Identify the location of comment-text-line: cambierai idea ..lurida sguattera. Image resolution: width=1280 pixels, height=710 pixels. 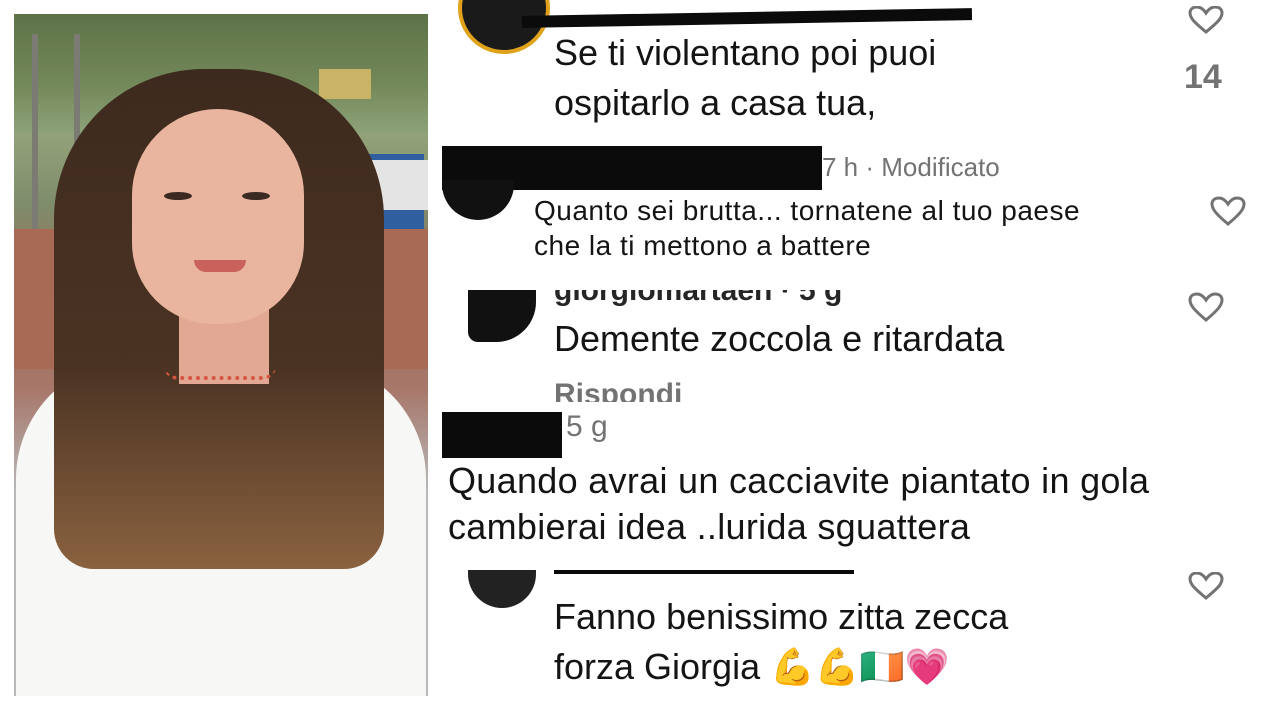
(709, 526).